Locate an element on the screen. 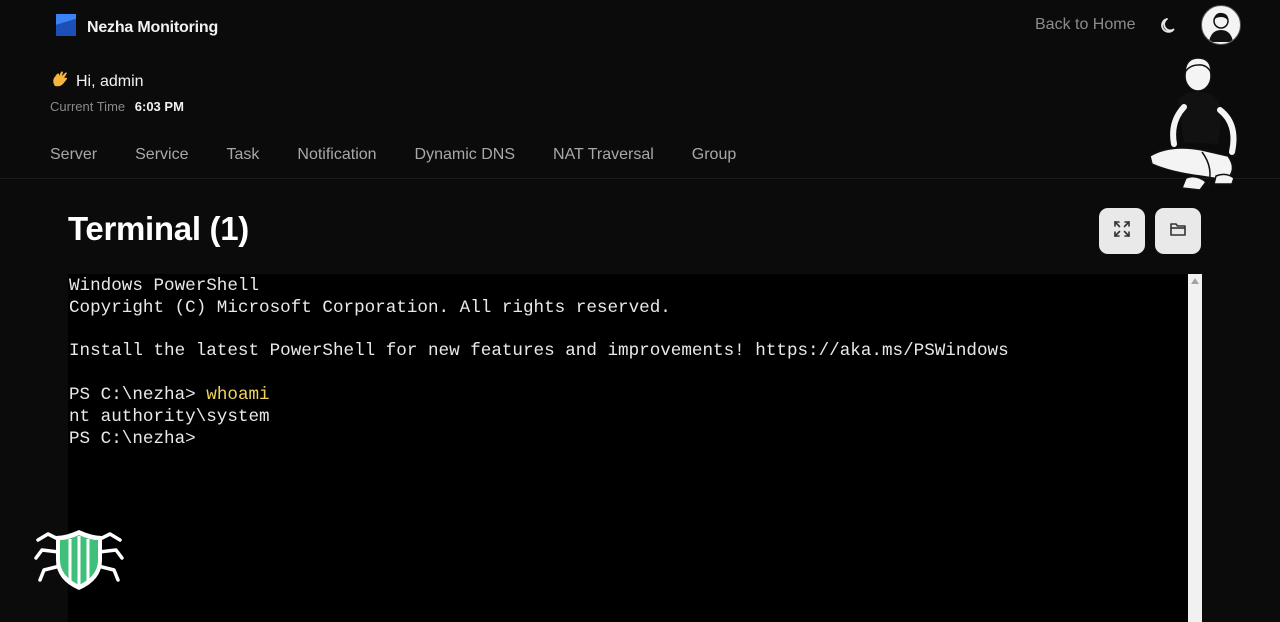 Image resolution: width=1280 pixels, height=622 pixels. current-time-label: Current Time is located at coordinates (88, 106).